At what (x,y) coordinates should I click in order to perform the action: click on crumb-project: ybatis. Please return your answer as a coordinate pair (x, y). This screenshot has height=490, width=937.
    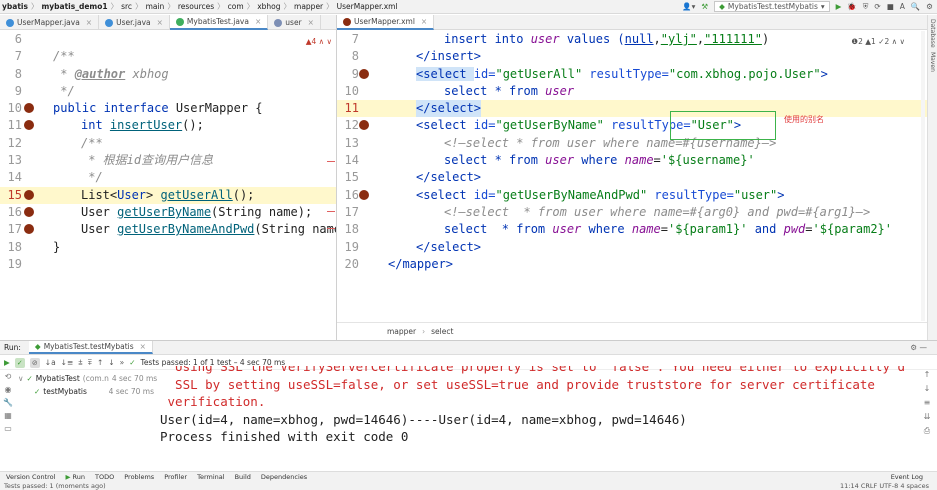
    Looking at the image, I should click on (15, 6).